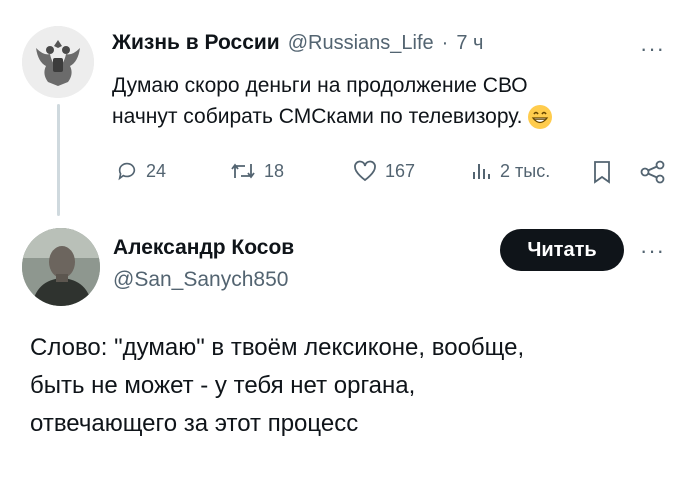  What do you see at coordinates (156, 170) in the screenshot?
I see `reply-count: 24` at bounding box center [156, 170].